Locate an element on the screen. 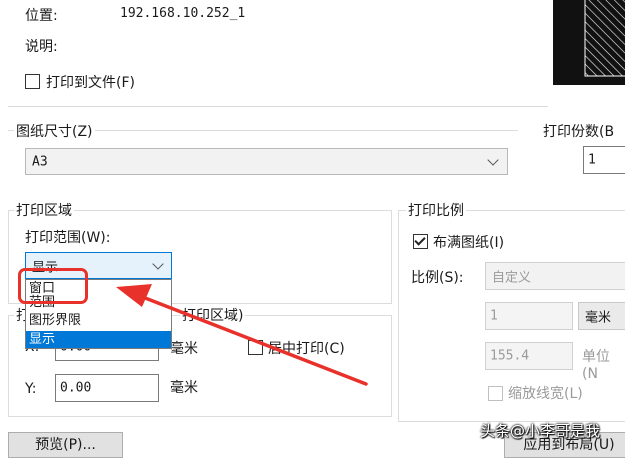  scale-lineweights-label: 缩放线宽(L) is located at coordinates (545, 394).